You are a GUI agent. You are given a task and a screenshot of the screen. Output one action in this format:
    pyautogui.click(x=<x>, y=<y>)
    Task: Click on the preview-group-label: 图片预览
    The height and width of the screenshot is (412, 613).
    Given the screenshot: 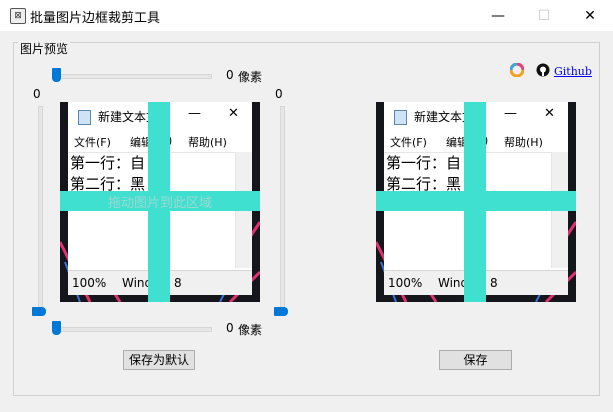 What is the action you would take?
    pyautogui.click(x=44, y=48)
    